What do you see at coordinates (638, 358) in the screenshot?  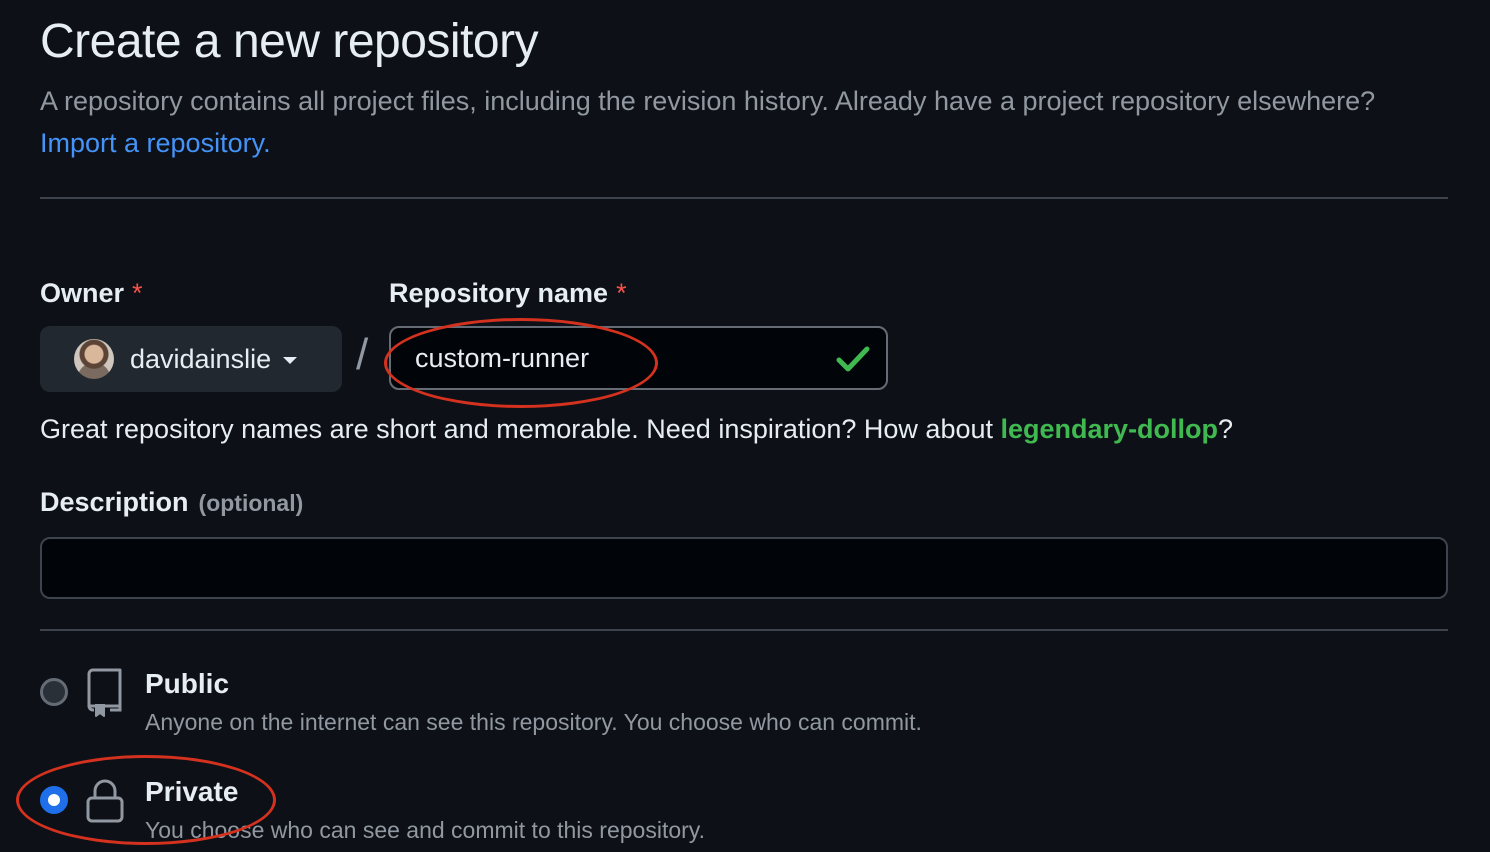 I see `repository-name-input: custom-runner` at bounding box center [638, 358].